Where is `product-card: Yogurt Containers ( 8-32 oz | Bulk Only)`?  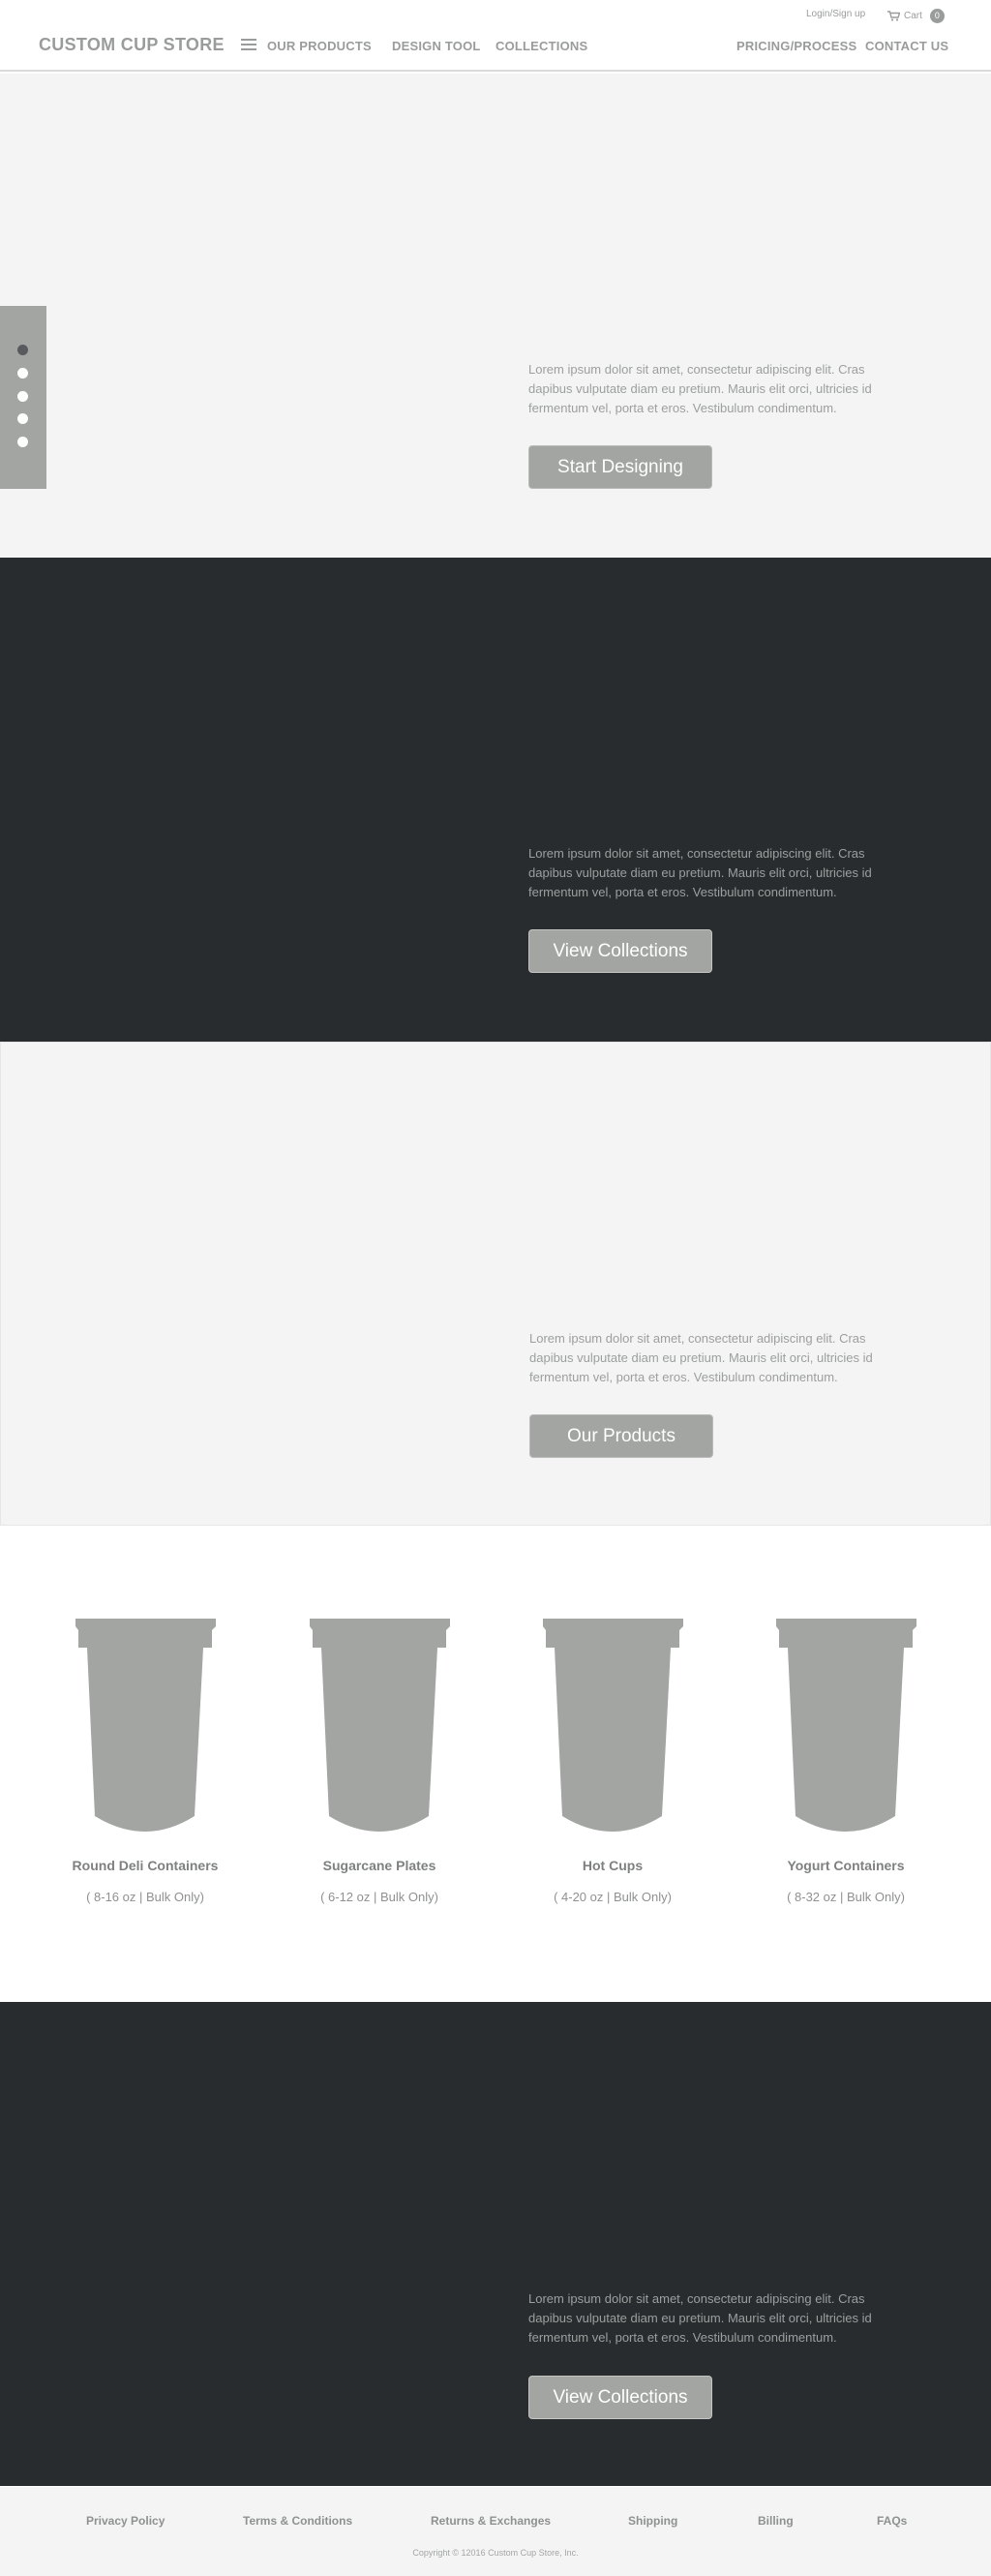 product-card: Yogurt Containers ( 8-32 oz | Bulk Only) is located at coordinates (846, 1762).